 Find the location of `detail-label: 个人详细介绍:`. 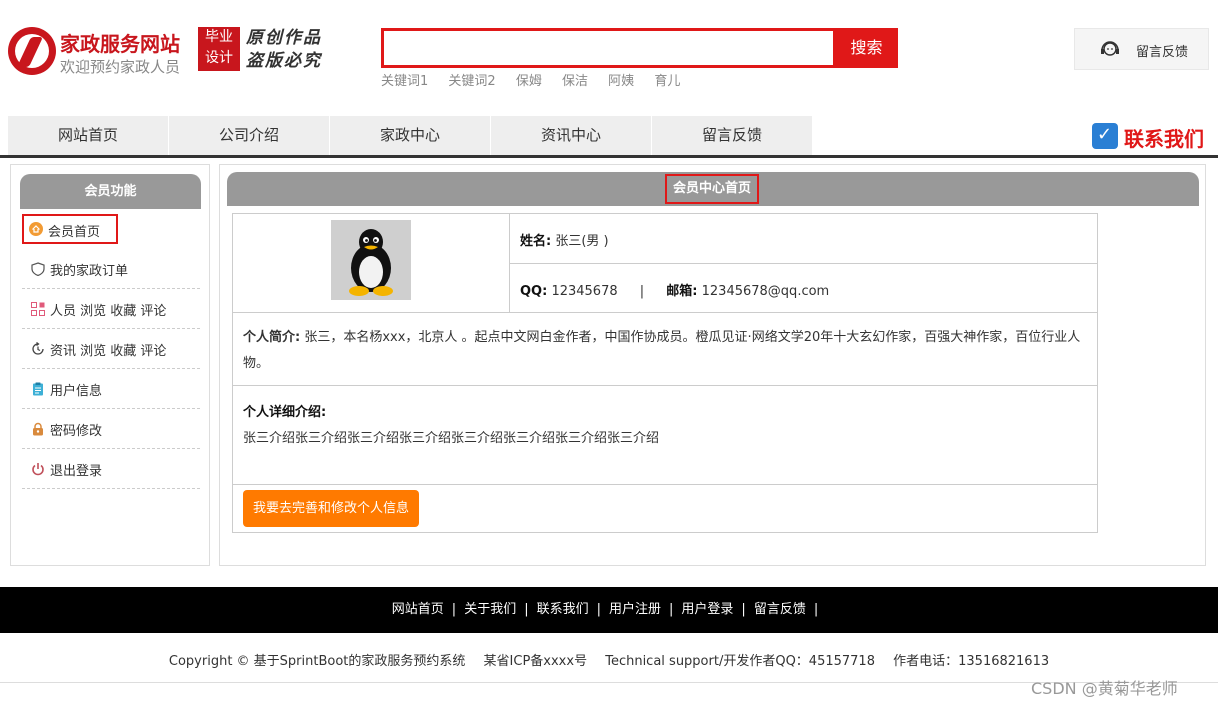

detail-label: 个人详细介绍: is located at coordinates (285, 412).